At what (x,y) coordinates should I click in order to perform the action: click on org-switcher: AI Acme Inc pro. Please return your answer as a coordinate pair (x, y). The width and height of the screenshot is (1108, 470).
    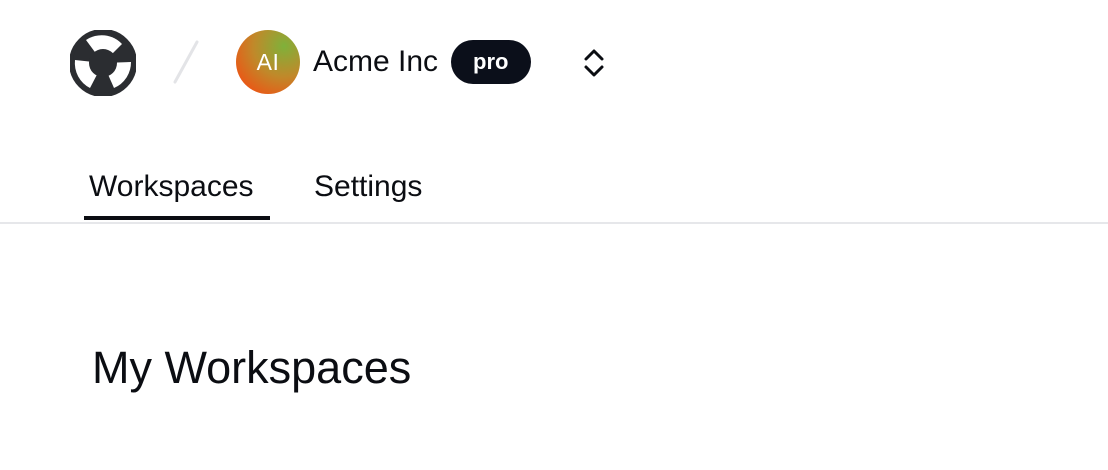
    Looking at the image, I should click on (383, 62).